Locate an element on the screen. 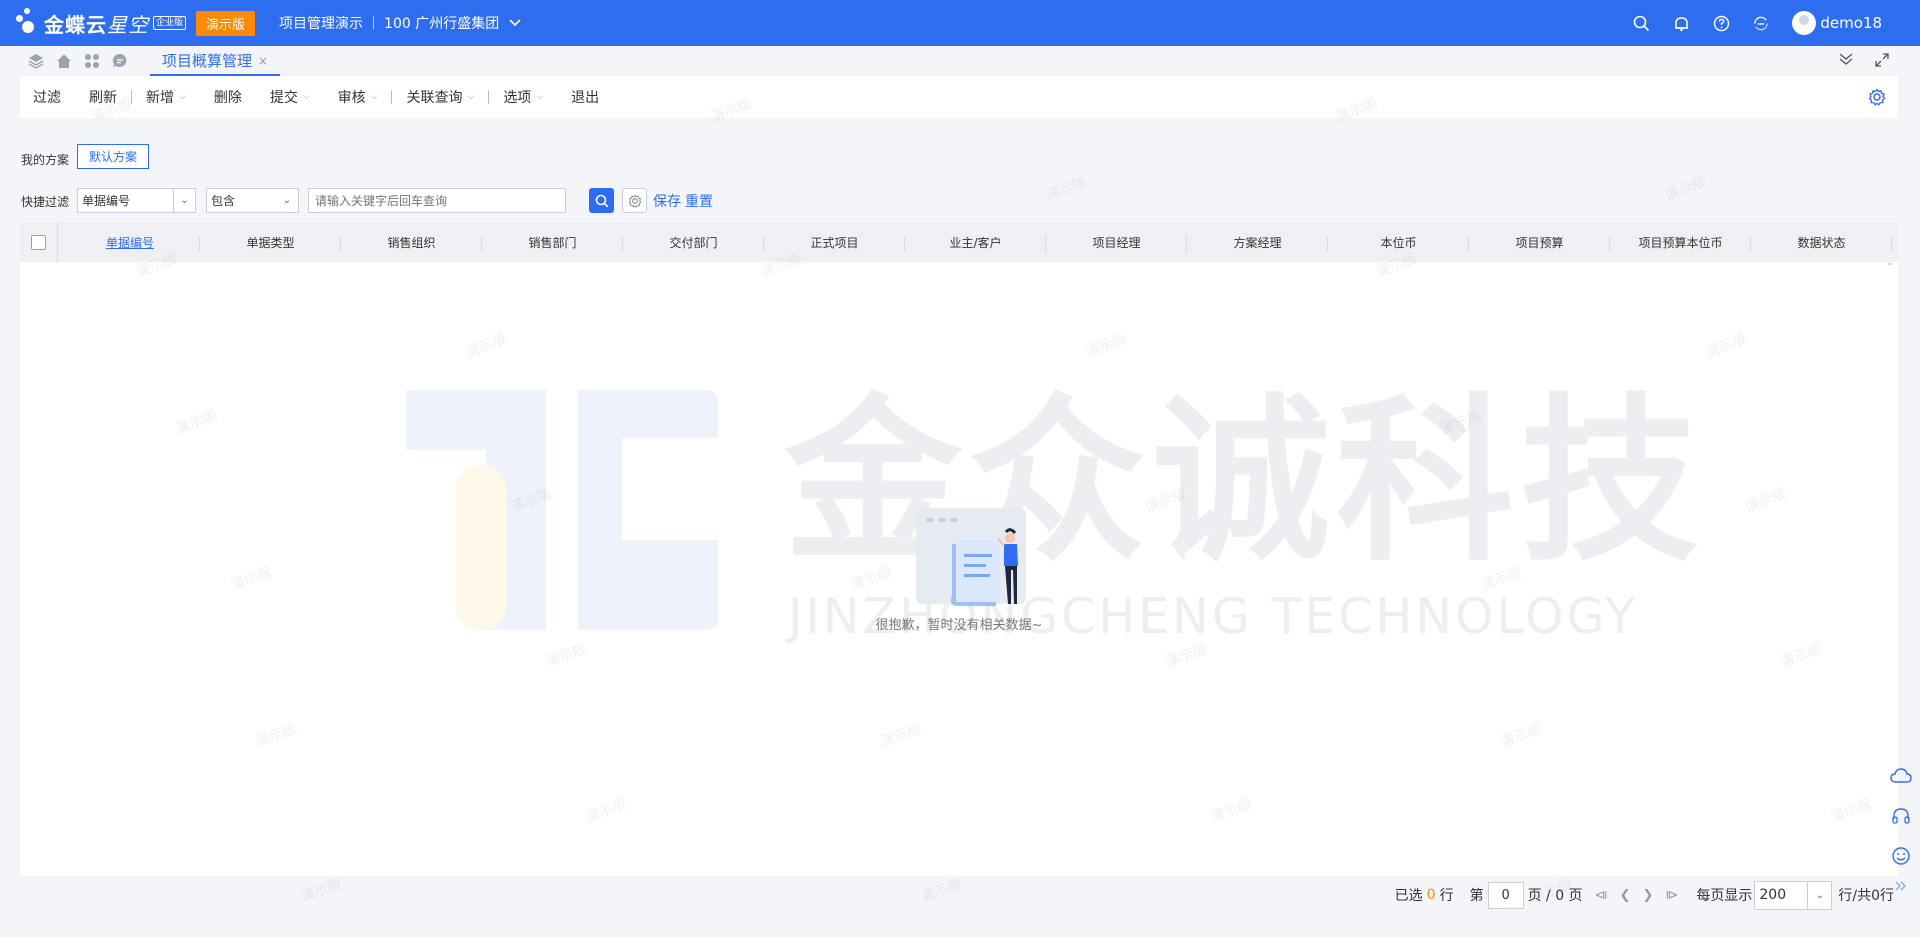 The image size is (1920, 937). avatar is located at coordinates (1804, 23).